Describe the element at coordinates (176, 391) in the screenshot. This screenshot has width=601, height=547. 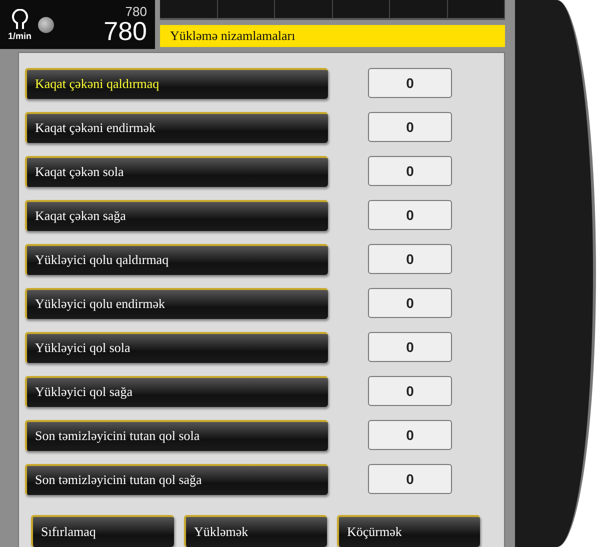
I see `setting-button: Yükləyici qol sağa` at that location.